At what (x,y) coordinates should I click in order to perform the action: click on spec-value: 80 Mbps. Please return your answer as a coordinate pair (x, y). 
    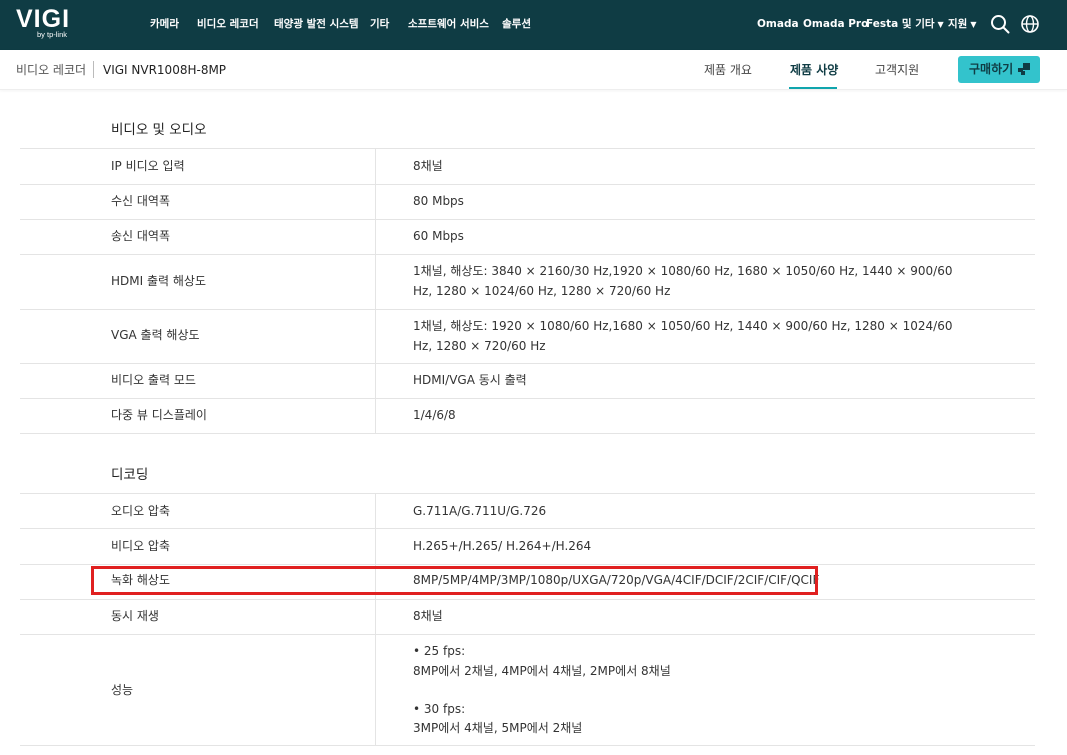
    Looking at the image, I should click on (438, 201).